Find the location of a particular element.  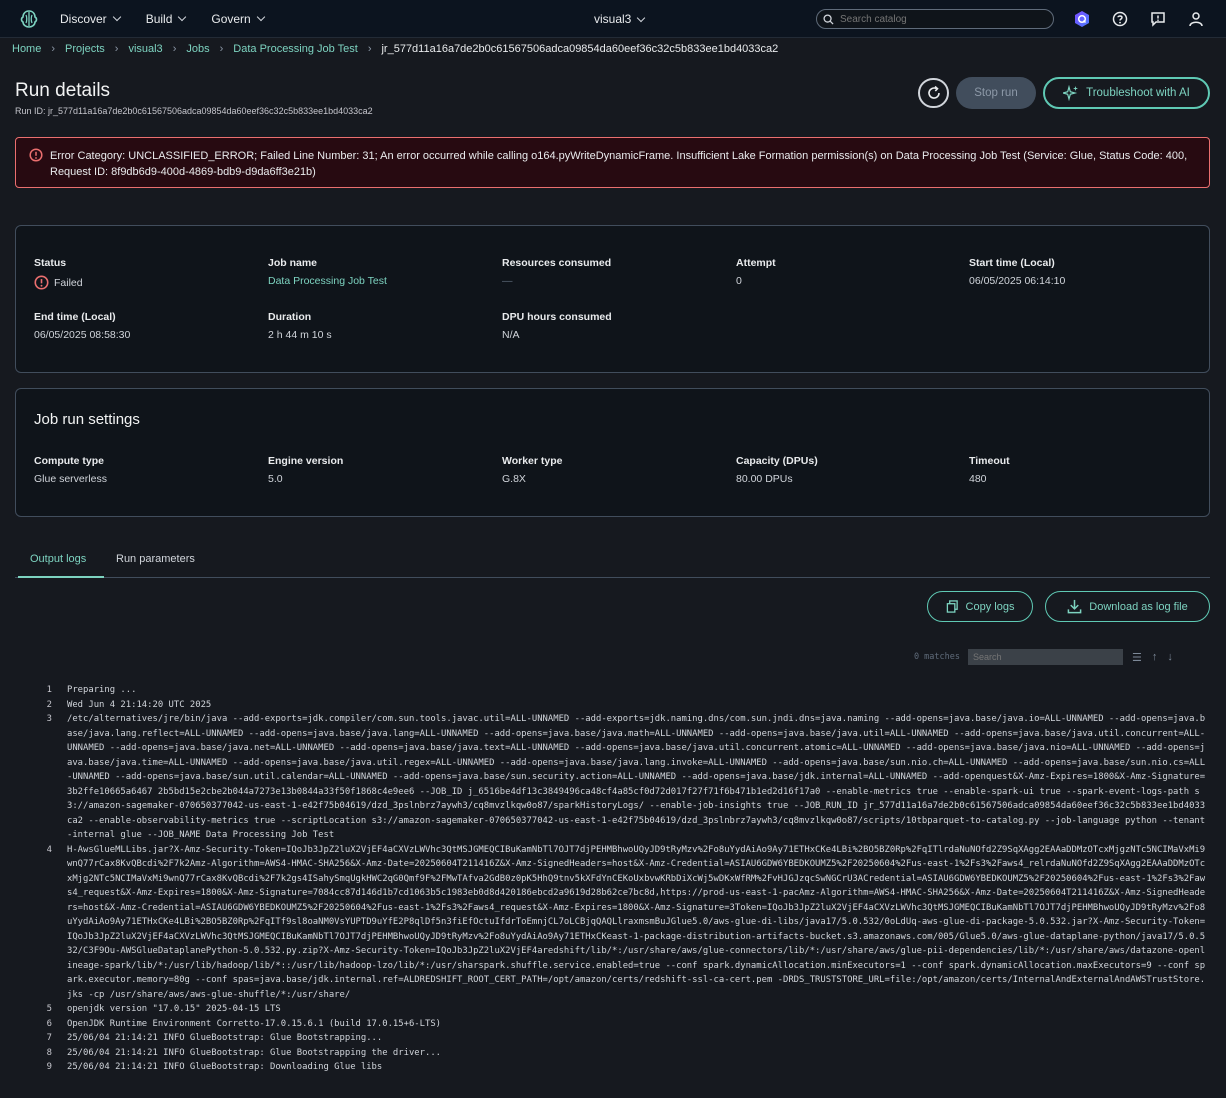

user-icon is located at coordinates (1196, 19).